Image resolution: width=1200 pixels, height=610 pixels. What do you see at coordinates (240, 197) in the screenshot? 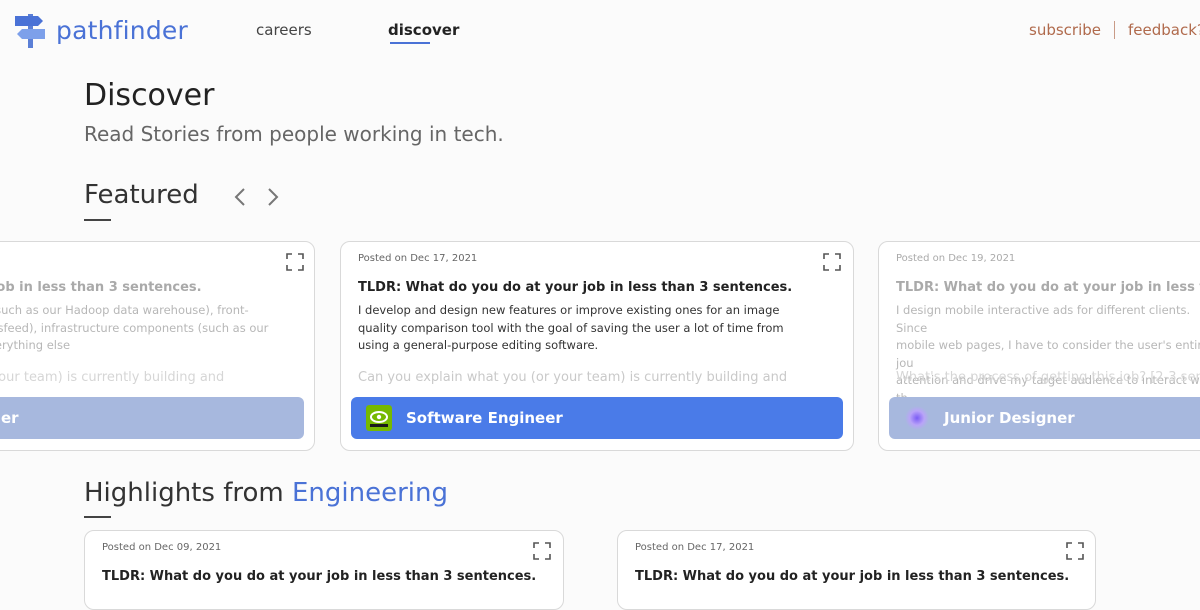
I see `chevron-left-icon` at bounding box center [240, 197].